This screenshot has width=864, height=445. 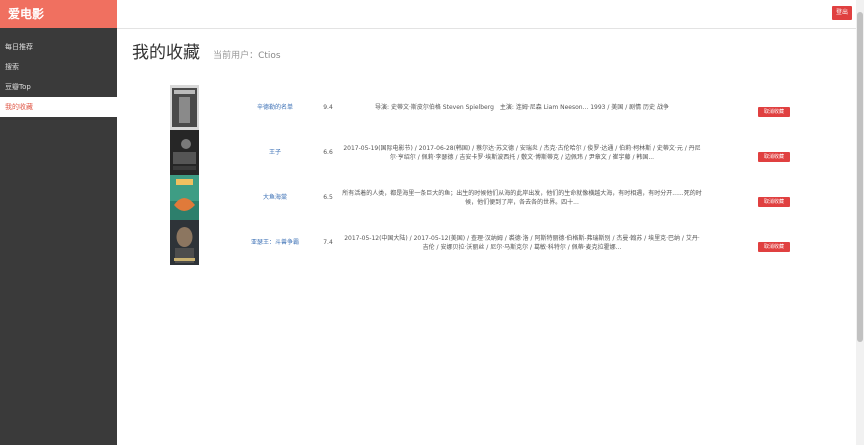 What do you see at coordinates (206, 50) in the screenshot?
I see `page-heading: 我的收藏 当前用户：Ctios` at bounding box center [206, 50].